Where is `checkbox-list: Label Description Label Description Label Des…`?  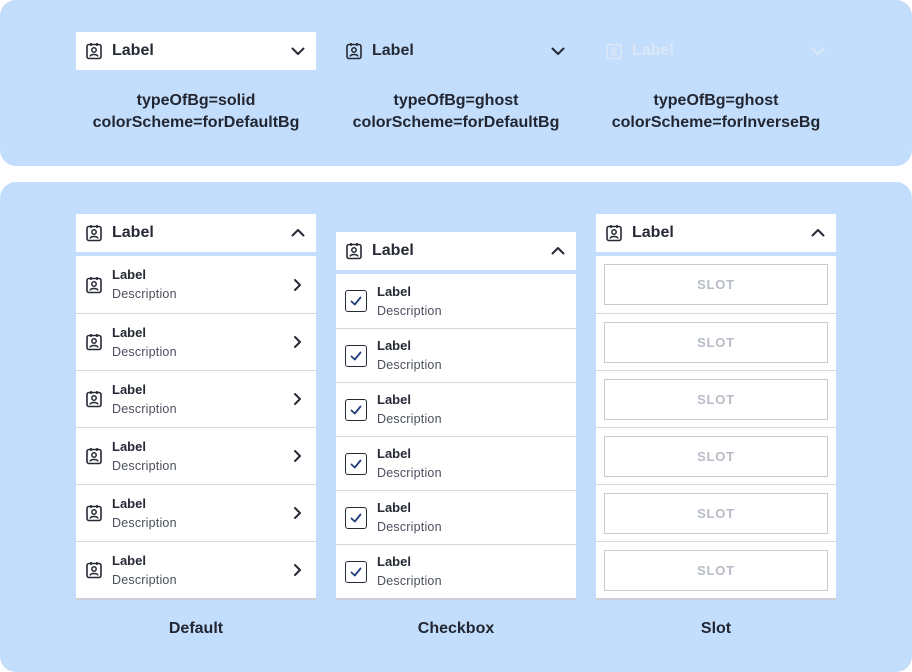
checkbox-list: Label Description Label Description Label Des… is located at coordinates (456, 437).